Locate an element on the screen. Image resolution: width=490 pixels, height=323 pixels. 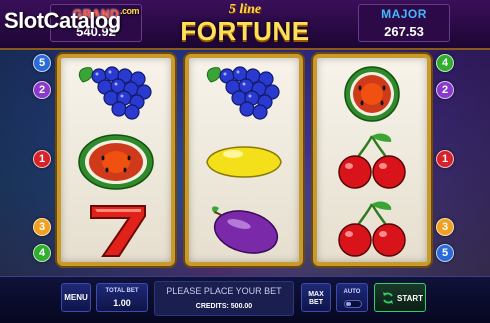
total-bet-value: 1.00 is located at coordinates (122, 303).